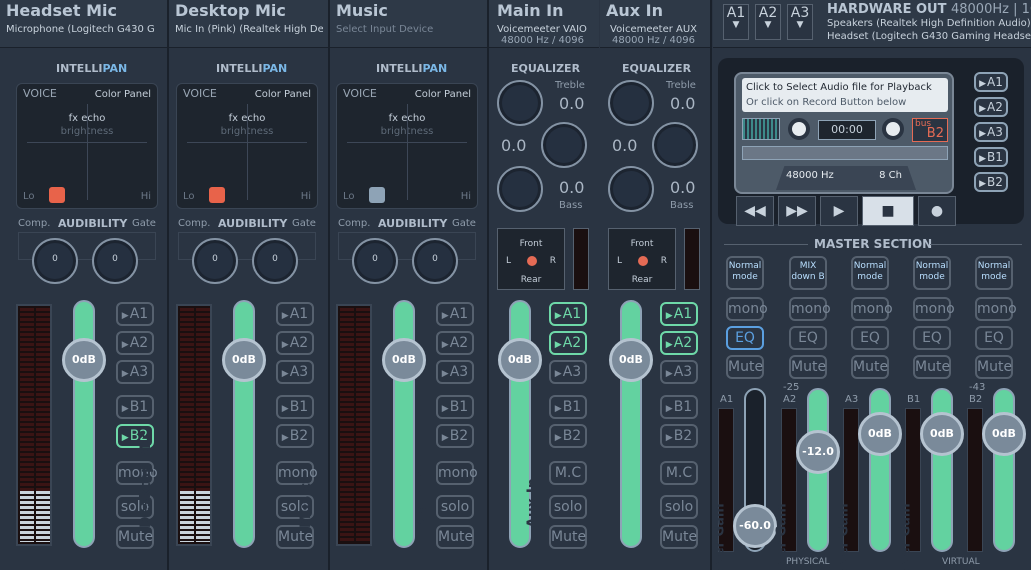 Image resolution: width=1031 pixels, height=570 pixels. Describe the element at coordinates (991, 157) in the screenshot. I see `tape-out-b1-button: ▶B1` at that location.